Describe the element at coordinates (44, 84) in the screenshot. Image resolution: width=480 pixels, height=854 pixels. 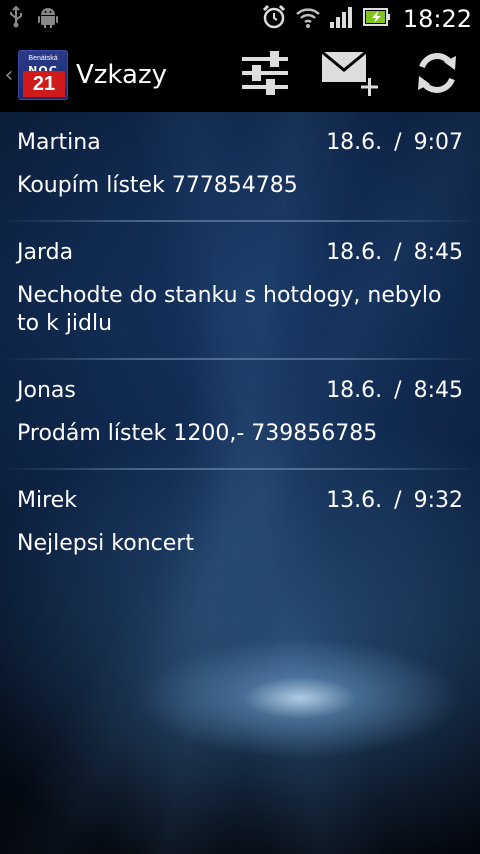
I see `app-logo-line2: 21` at that location.